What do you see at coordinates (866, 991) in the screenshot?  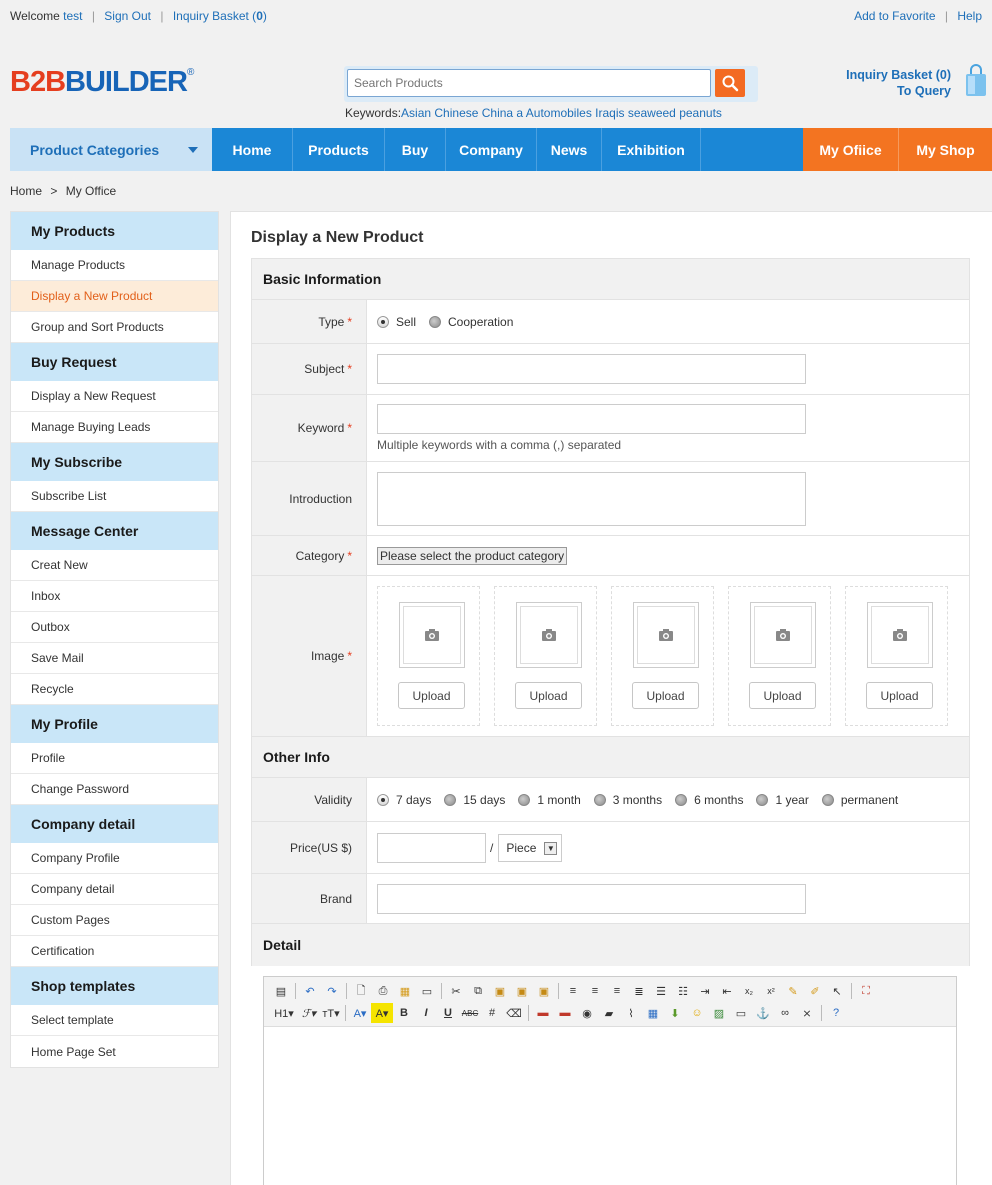 I see `fullscreen-icon: ⛶` at bounding box center [866, 991].